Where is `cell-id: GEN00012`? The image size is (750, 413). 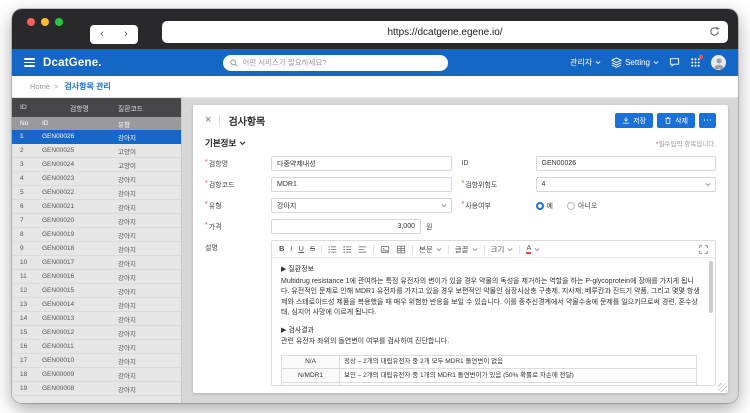 cell-id: GEN00012 is located at coordinates (58, 332).